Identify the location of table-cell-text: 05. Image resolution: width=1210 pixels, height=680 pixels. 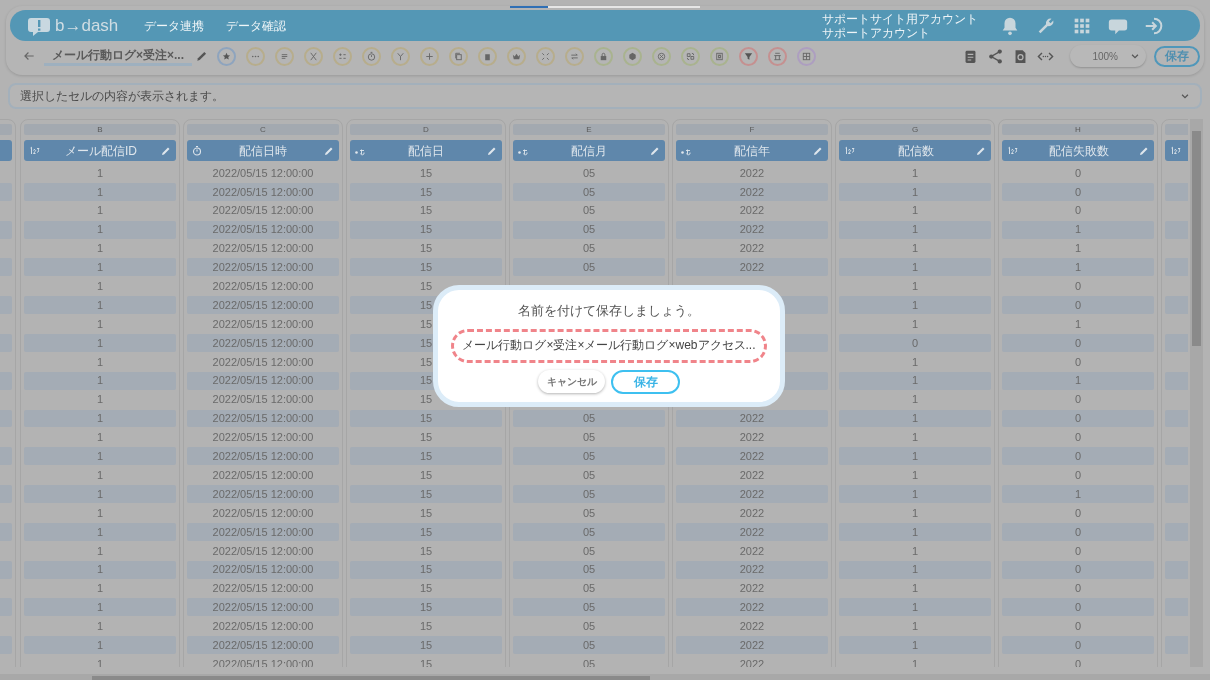
(589, 475).